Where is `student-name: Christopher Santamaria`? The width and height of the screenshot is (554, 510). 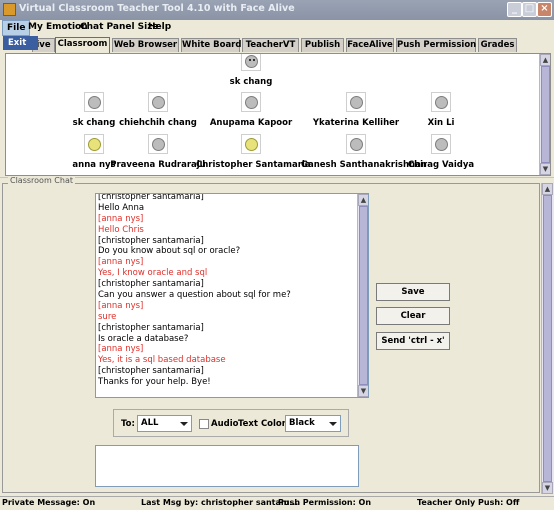
student-name: Christopher Santamaria is located at coordinates (253, 165).